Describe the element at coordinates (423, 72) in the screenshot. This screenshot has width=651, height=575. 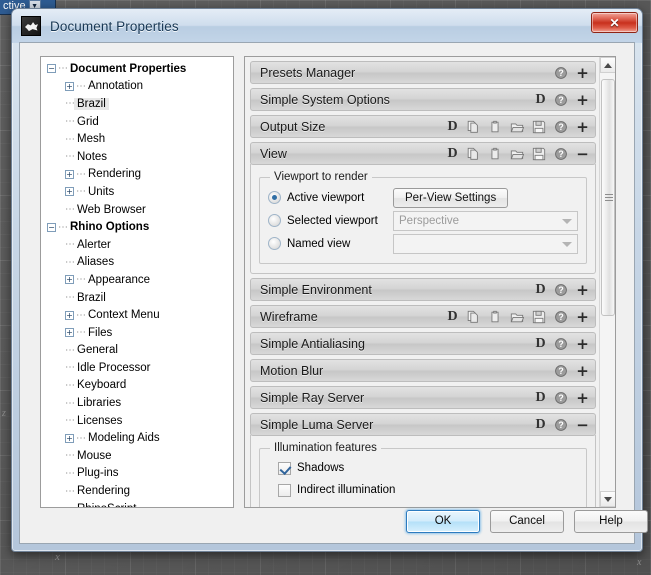
I see `section-header: Presets Manager? +` at that location.